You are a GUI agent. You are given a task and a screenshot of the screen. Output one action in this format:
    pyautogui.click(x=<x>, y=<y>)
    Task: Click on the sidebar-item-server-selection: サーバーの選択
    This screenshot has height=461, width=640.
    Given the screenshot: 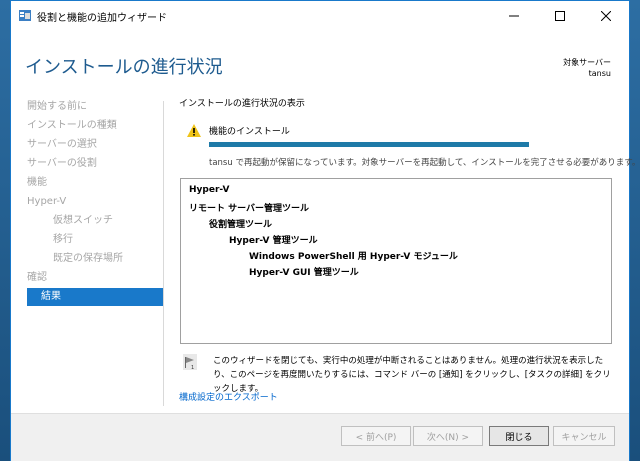 What is the action you would take?
    pyautogui.click(x=95, y=145)
    